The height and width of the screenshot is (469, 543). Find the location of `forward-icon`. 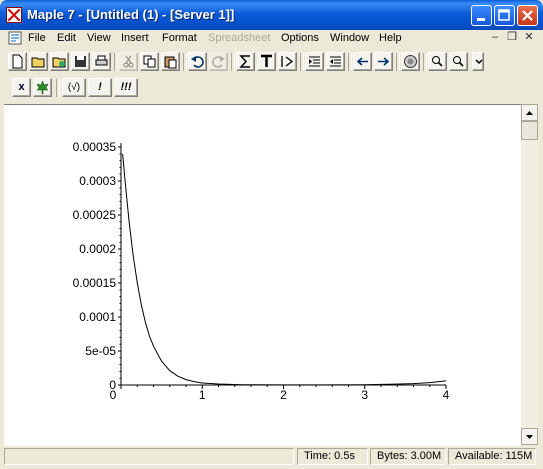

forward-icon is located at coordinates (384, 61).